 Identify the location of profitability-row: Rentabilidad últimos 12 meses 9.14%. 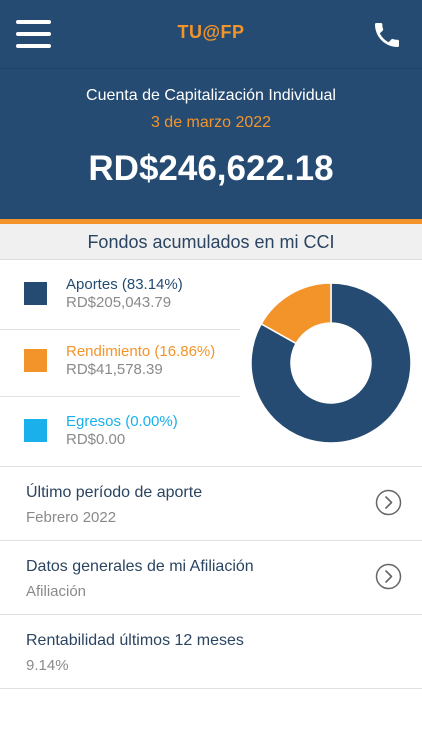
(211, 651).